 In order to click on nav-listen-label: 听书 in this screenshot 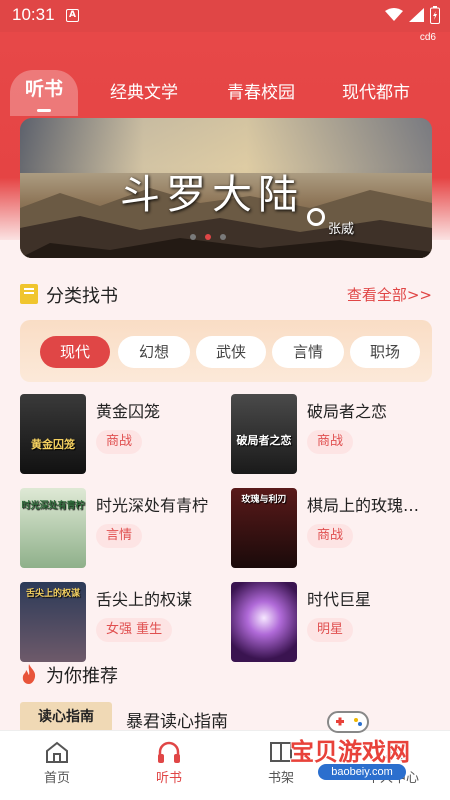, I will do `click(168, 778)`.